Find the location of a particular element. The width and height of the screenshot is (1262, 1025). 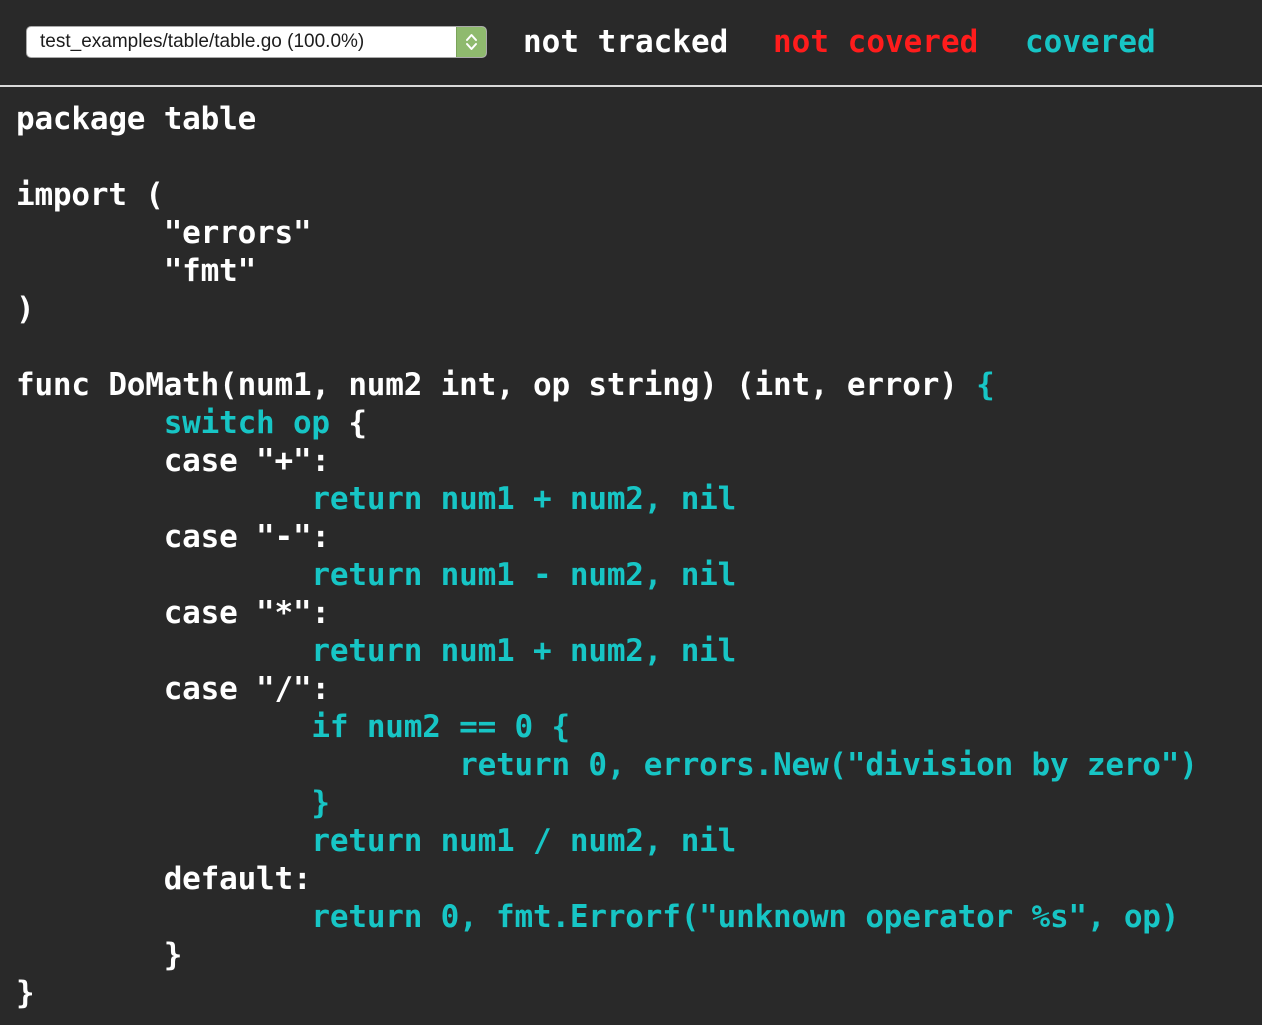

file-select-dropdown: test_examples/table/table.go (100.0%) is located at coordinates (256, 42).